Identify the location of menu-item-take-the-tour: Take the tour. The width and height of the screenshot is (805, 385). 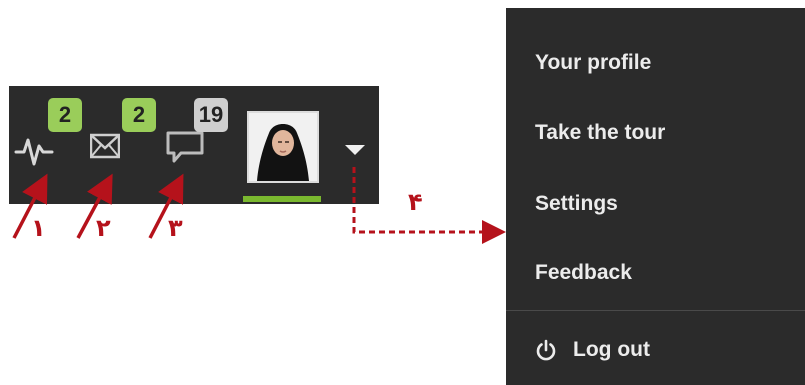
(600, 133).